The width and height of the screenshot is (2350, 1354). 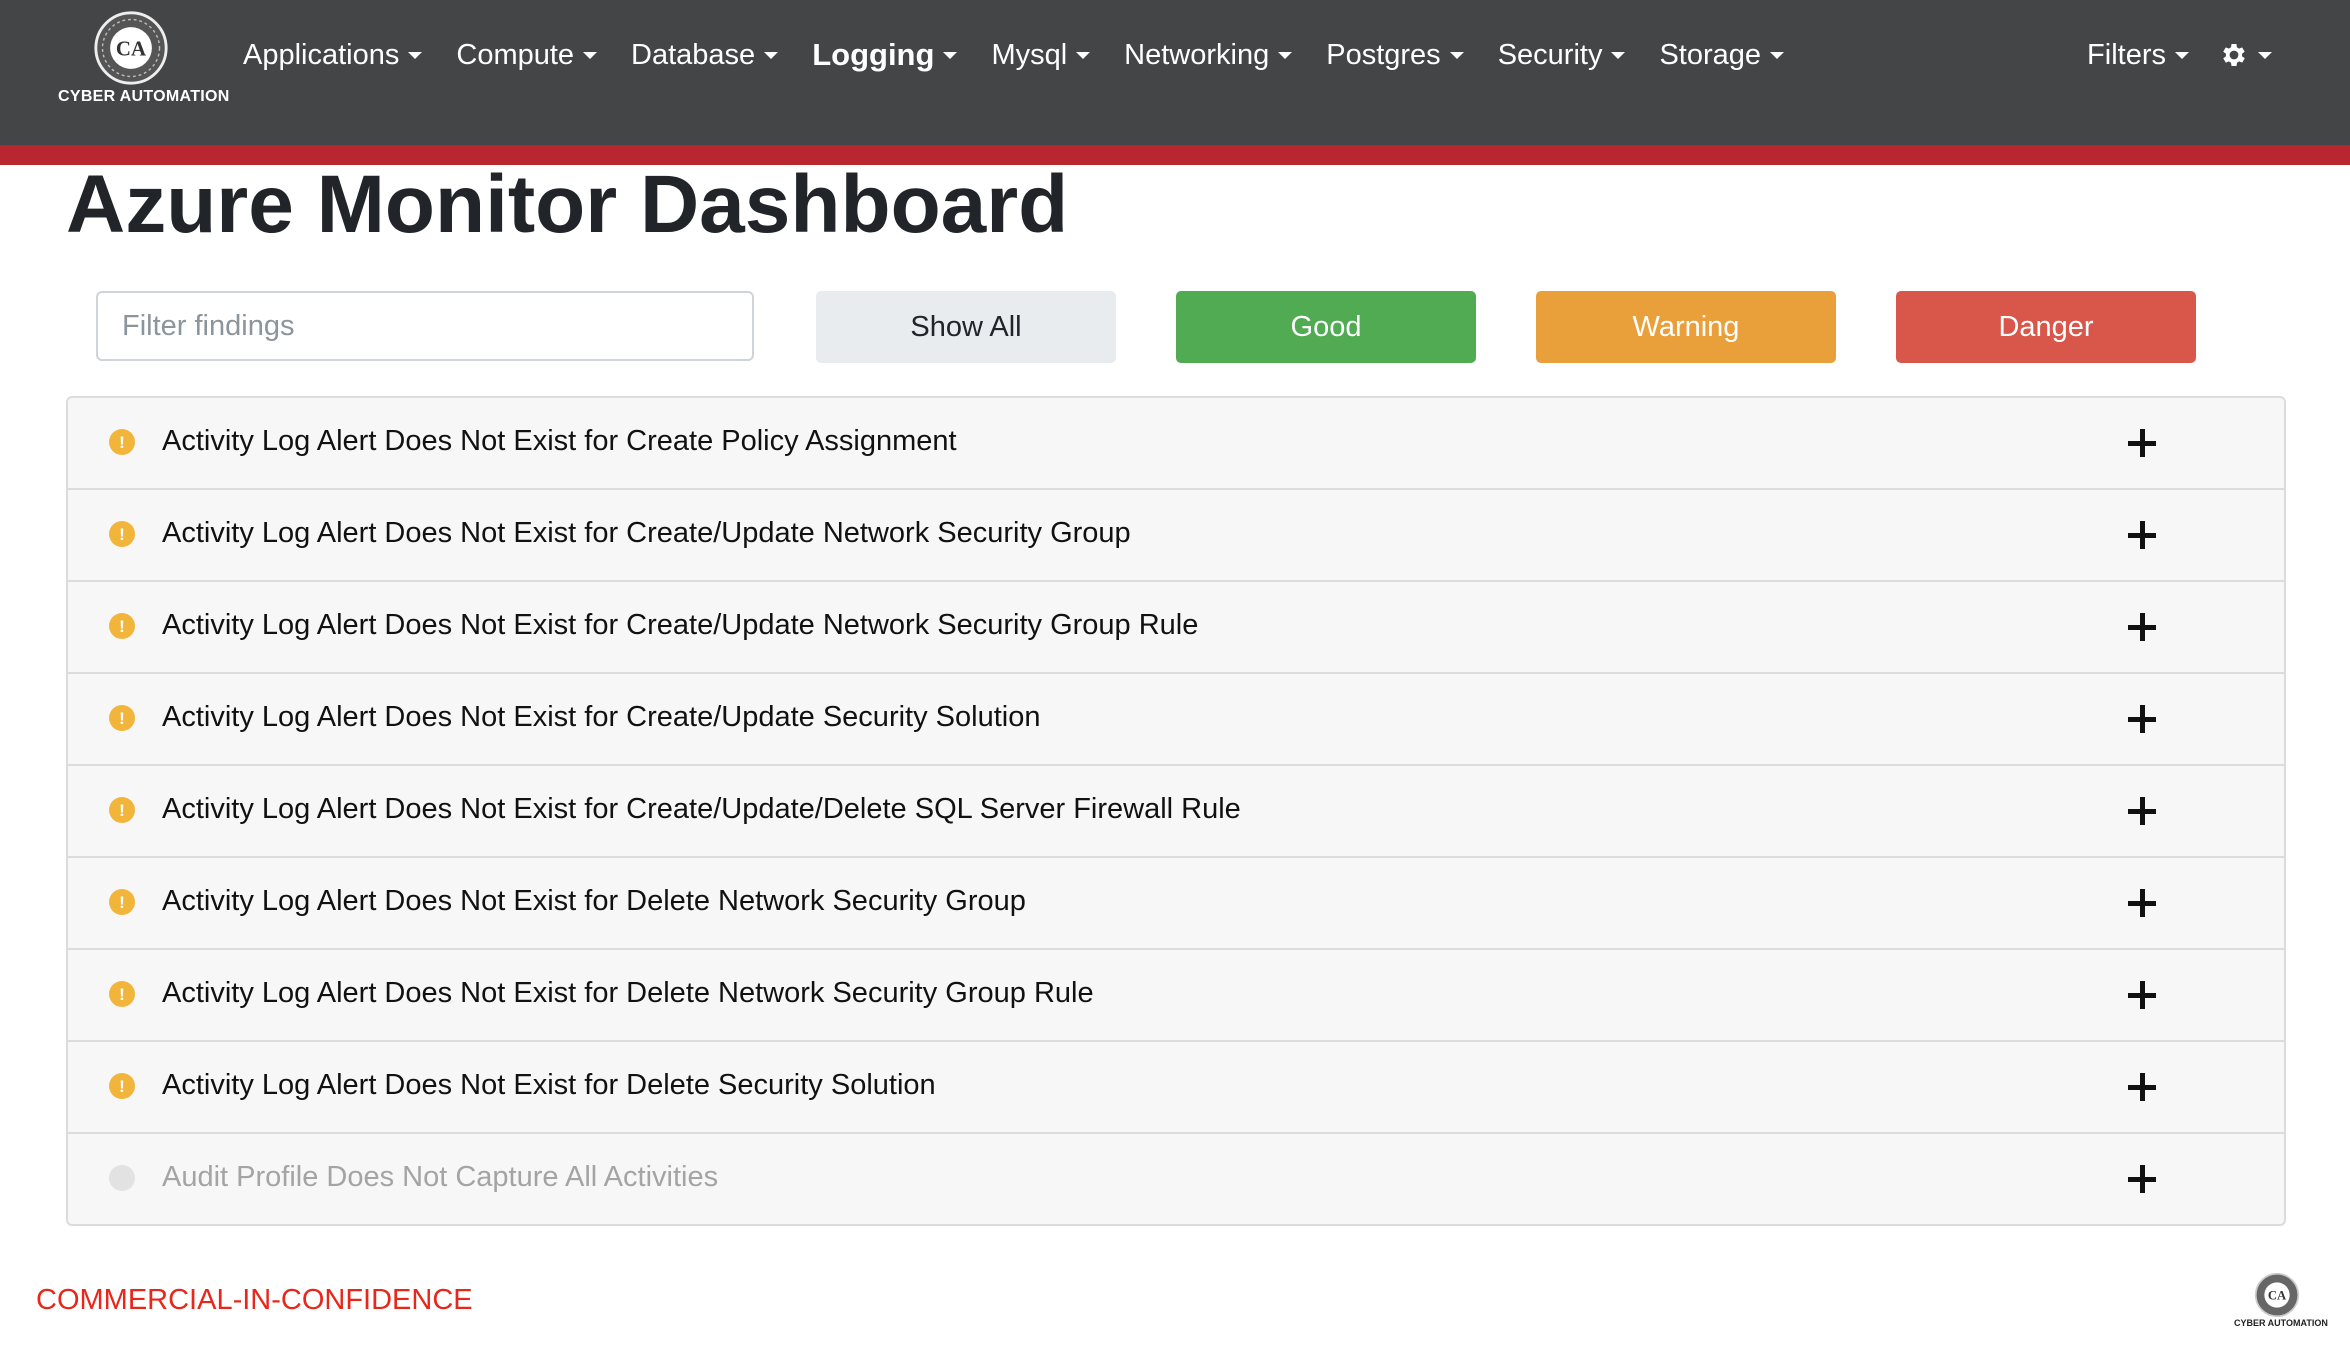 I want to click on nav-item-compute: Compute, so click(x=526, y=55).